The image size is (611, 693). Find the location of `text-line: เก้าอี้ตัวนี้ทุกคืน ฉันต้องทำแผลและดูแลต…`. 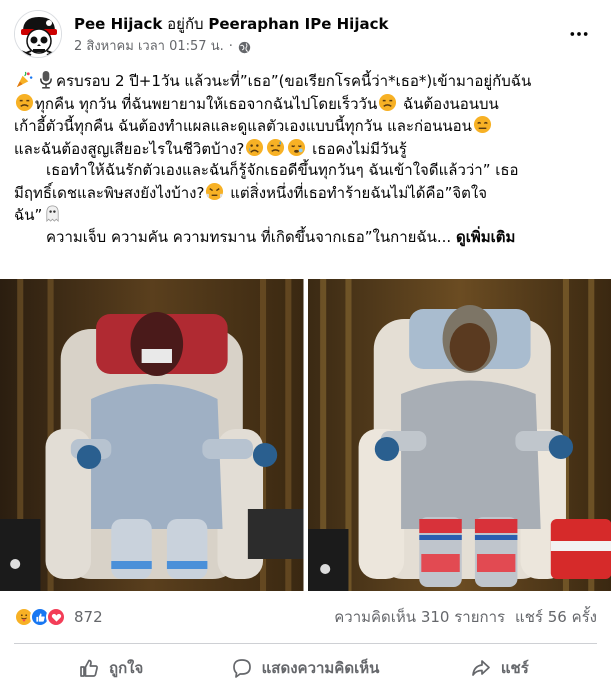

text-line: เก้าอี้ตัวนี้ทุกคืน ฉันต้องทำแผลและดูแลต… is located at coordinates (308, 126).